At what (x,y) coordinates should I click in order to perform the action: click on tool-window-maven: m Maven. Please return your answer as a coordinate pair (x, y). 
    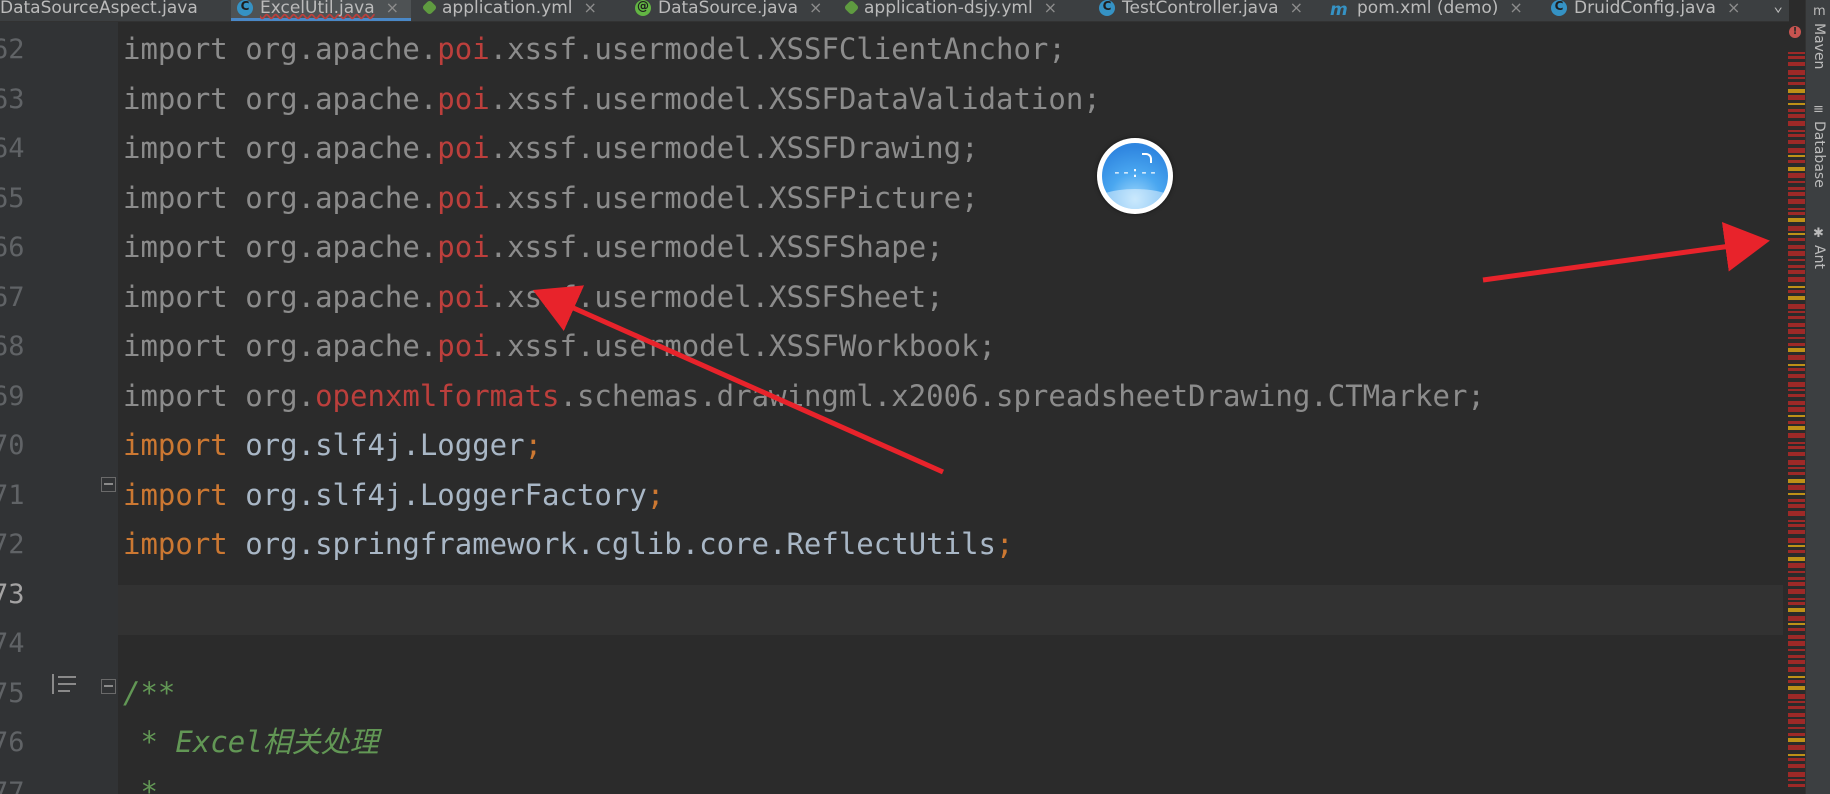
    Looking at the image, I should click on (1819, 37).